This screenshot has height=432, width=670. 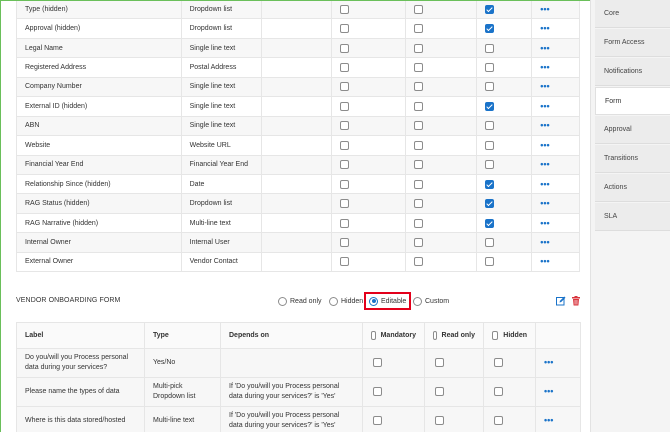 I want to click on edit-icon, so click(x=561, y=301).